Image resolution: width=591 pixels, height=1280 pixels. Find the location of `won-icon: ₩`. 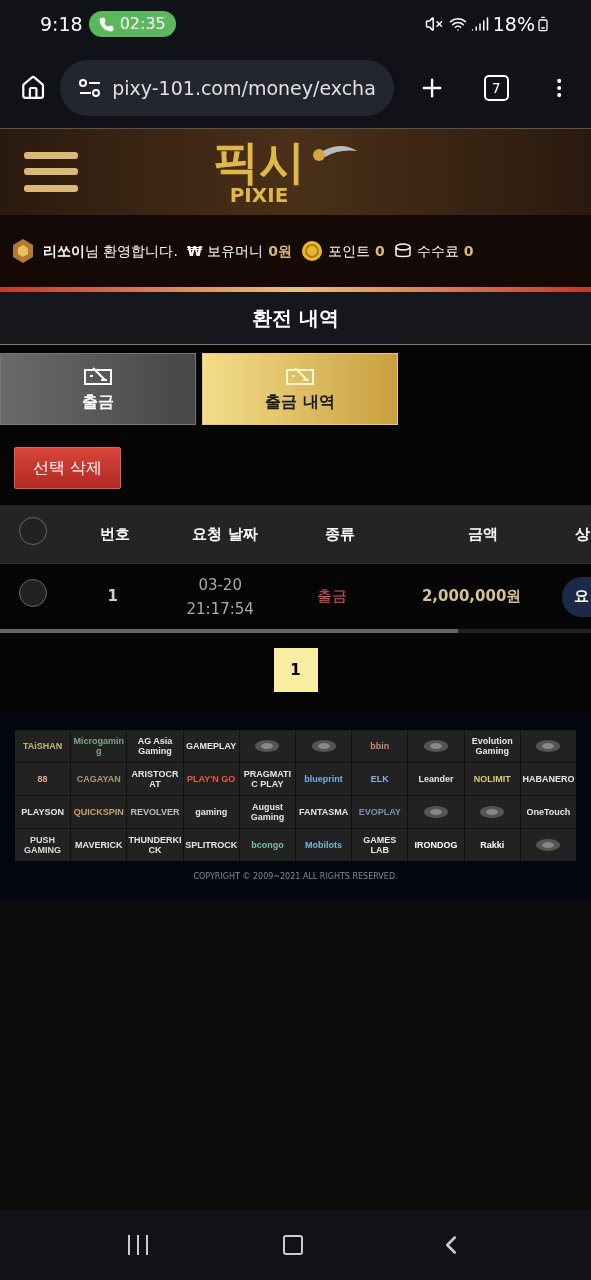

won-icon: ₩ is located at coordinates (194, 251).